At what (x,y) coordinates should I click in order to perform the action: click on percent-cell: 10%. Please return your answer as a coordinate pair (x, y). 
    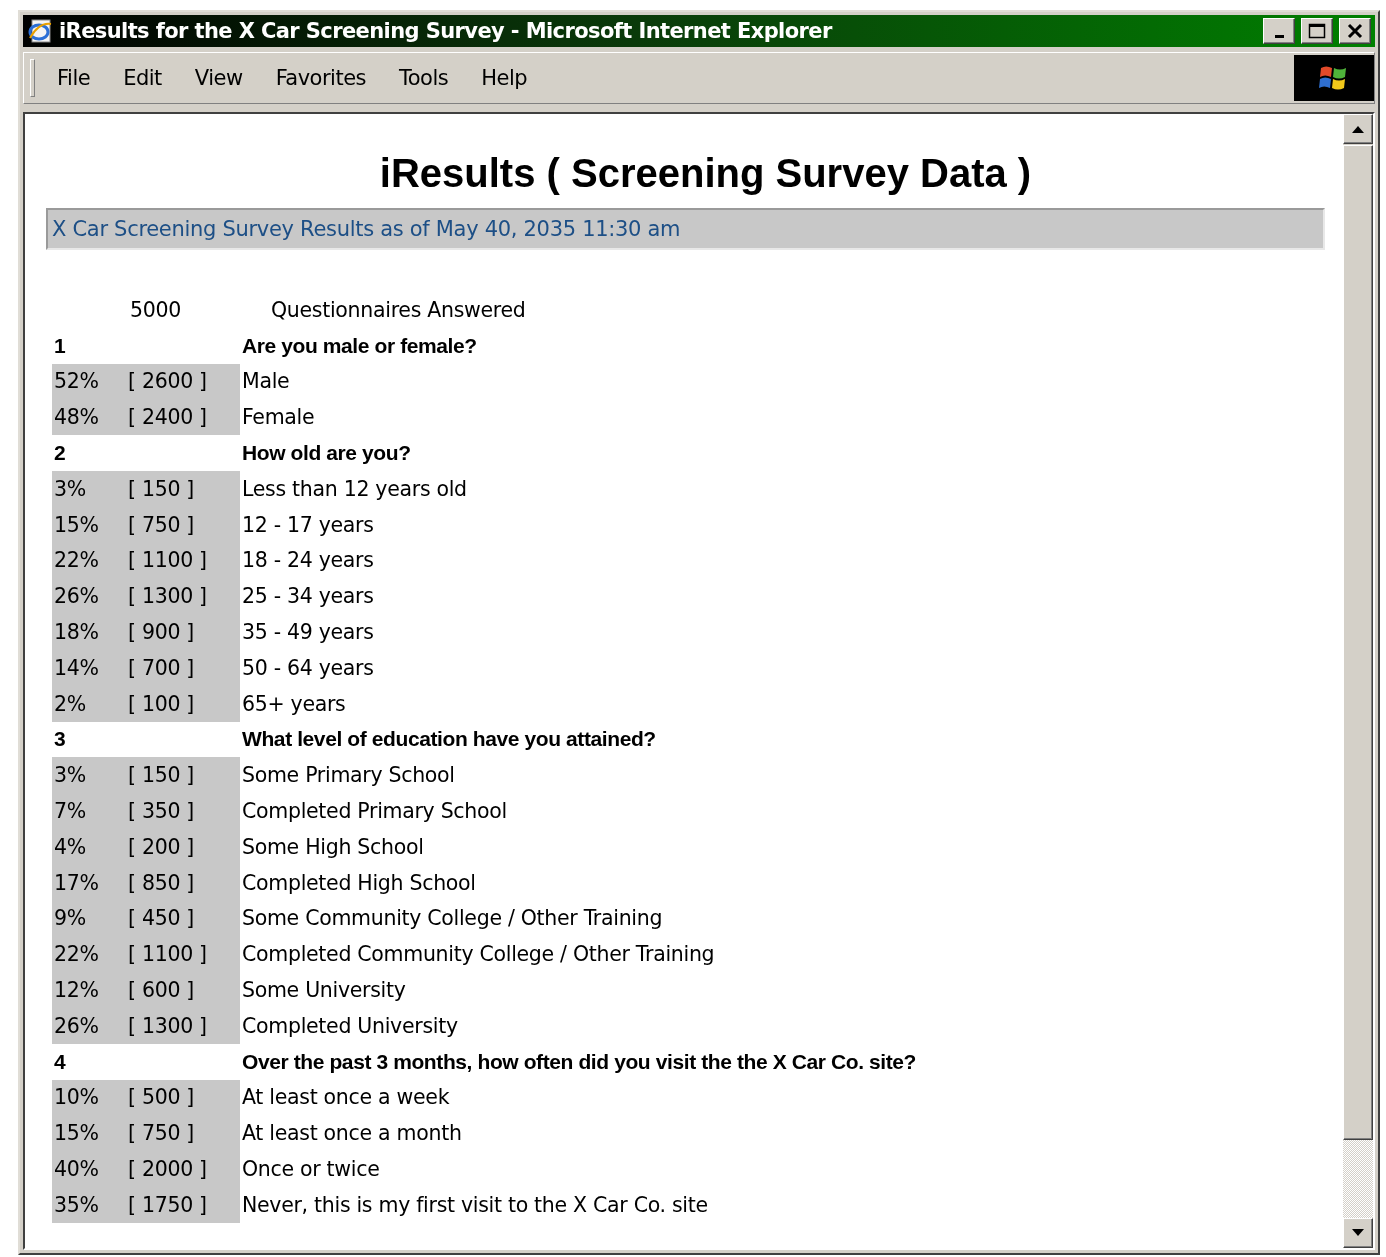
    Looking at the image, I should click on (89, 1097).